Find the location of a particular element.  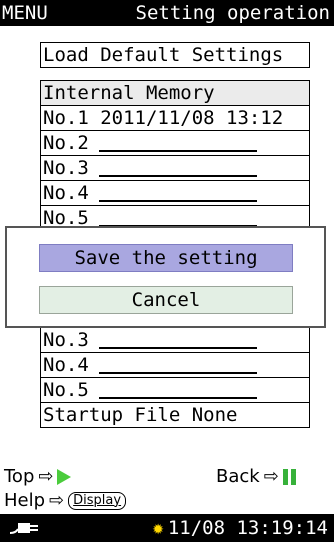

slot-number: No.2 is located at coordinates (66, 143).